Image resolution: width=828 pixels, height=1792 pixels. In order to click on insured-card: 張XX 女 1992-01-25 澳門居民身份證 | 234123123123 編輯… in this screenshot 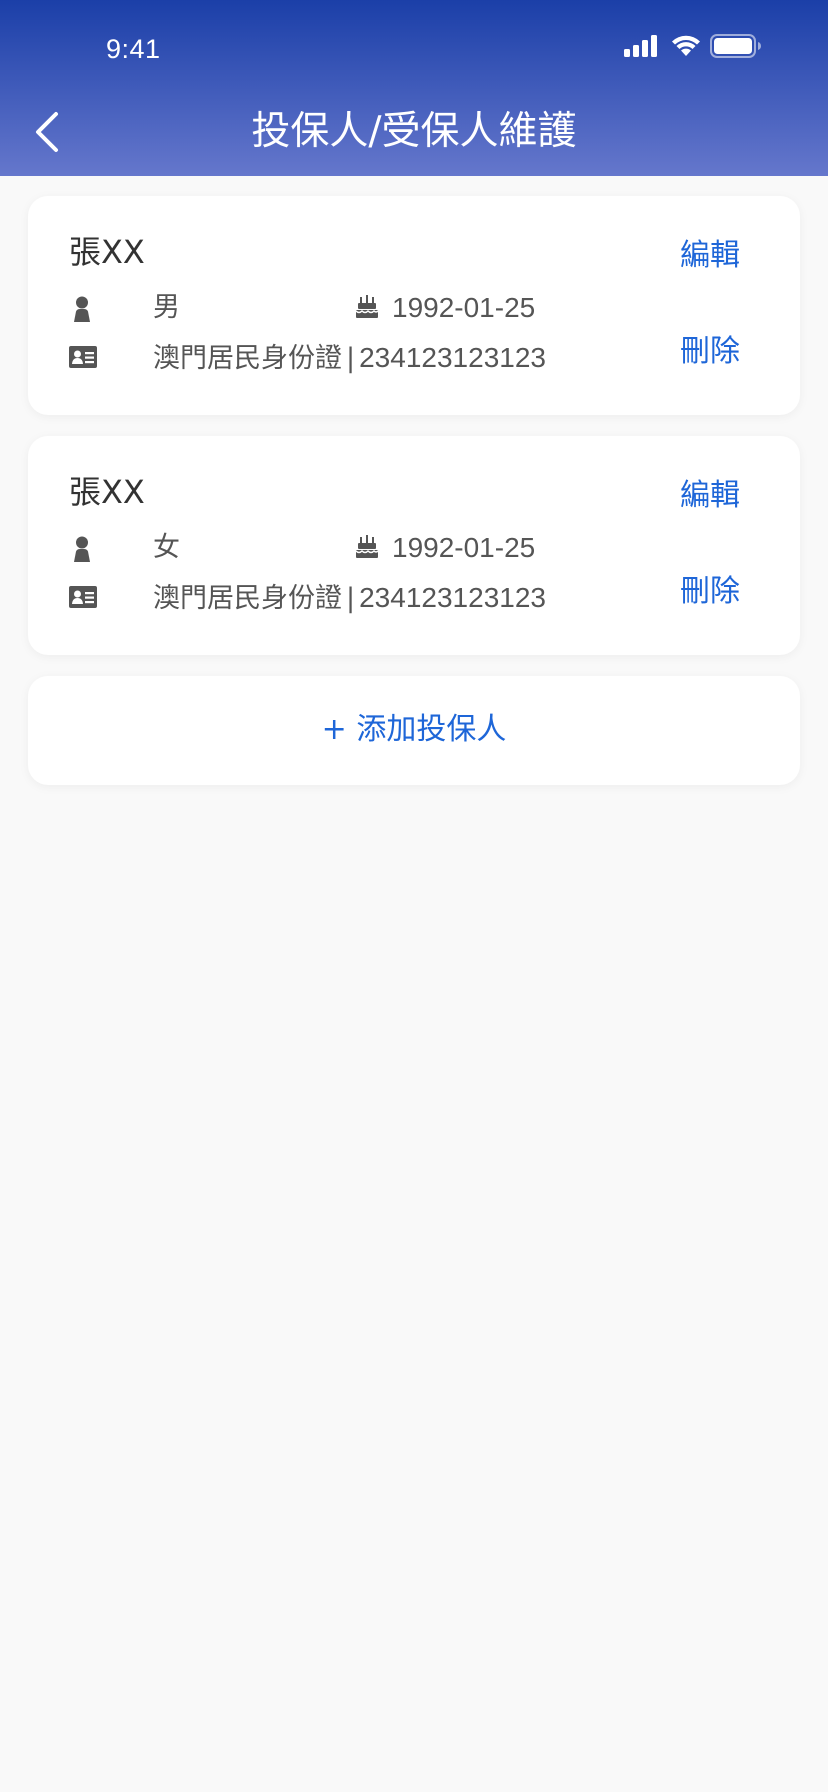, I will do `click(414, 545)`.